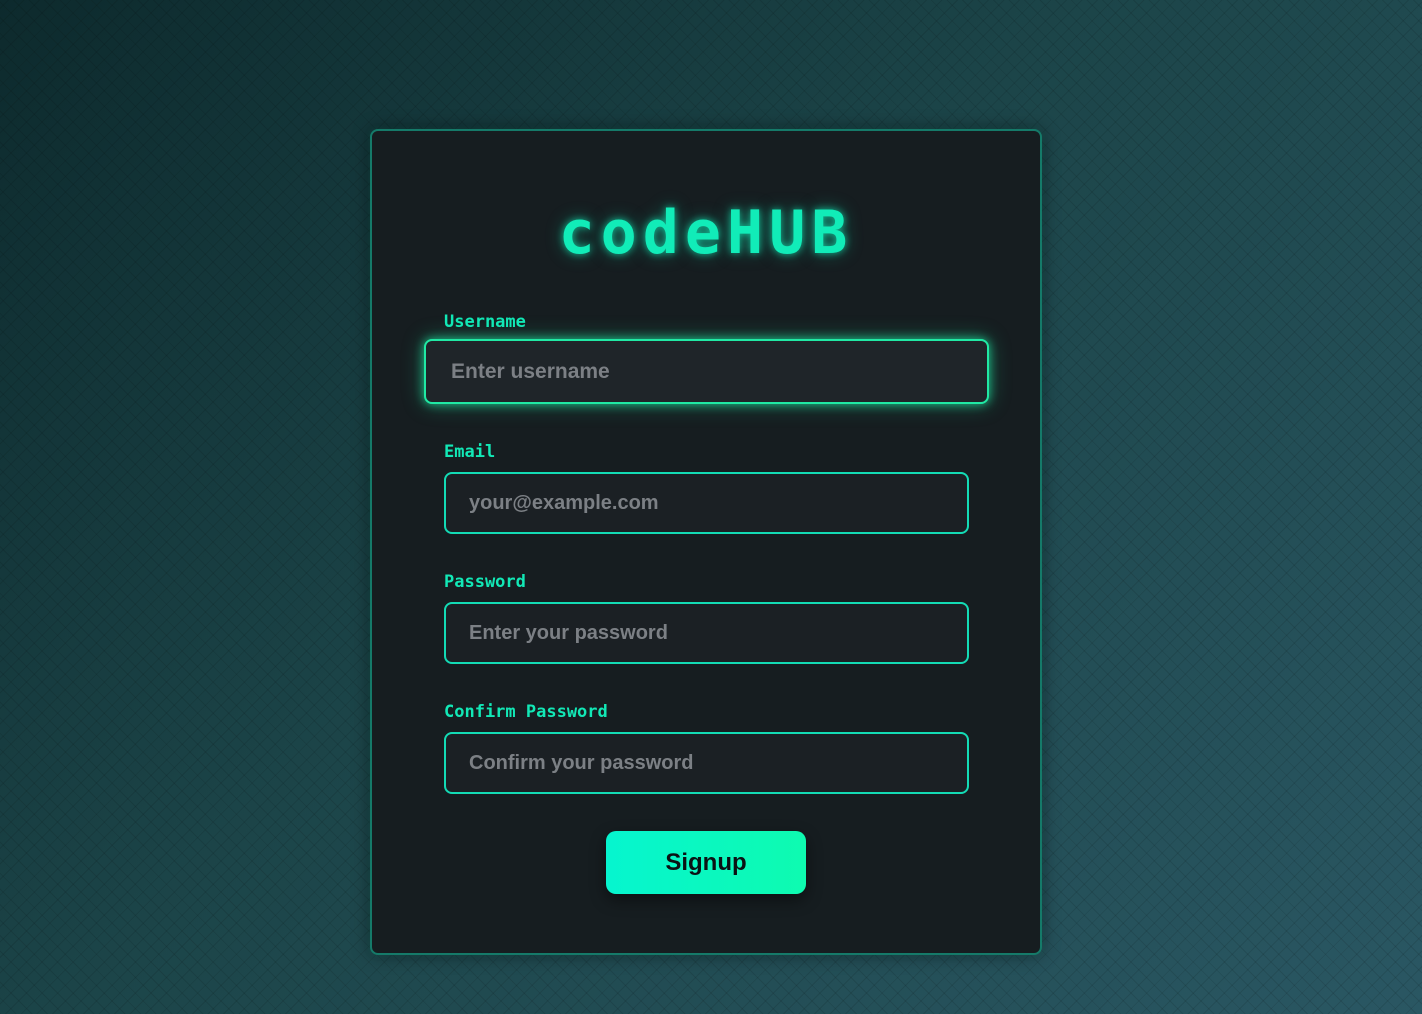 The height and width of the screenshot is (1014, 1422). What do you see at coordinates (526, 712) in the screenshot?
I see `confirm-password-label: Confirm Password` at bounding box center [526, 712].